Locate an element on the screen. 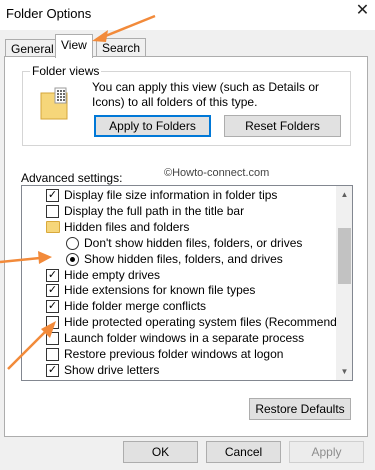 This screenshot has width=375, height=470. ok-button: OK is located at coordinates (160, 452).